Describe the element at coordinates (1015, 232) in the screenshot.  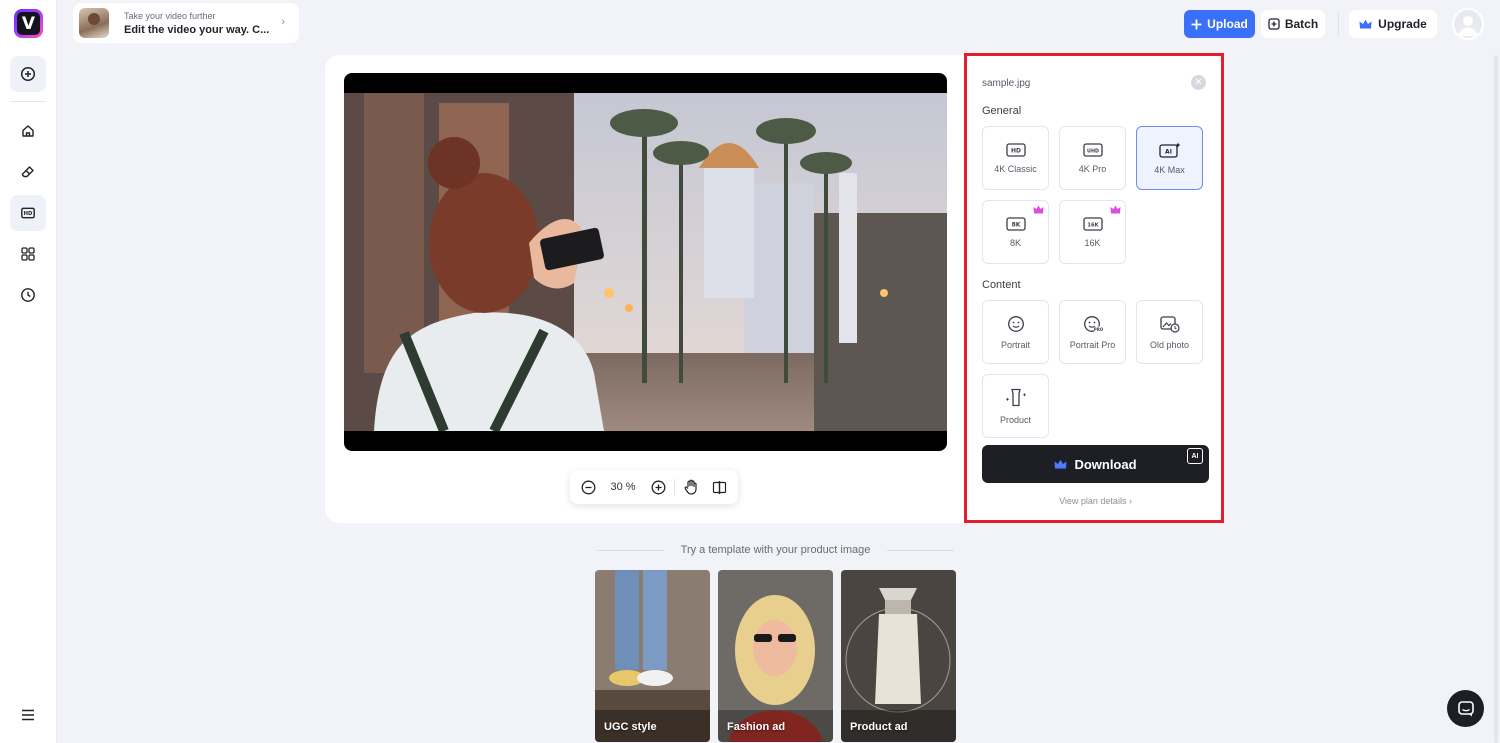
I see `option-8k: 8K 8K` at that location.